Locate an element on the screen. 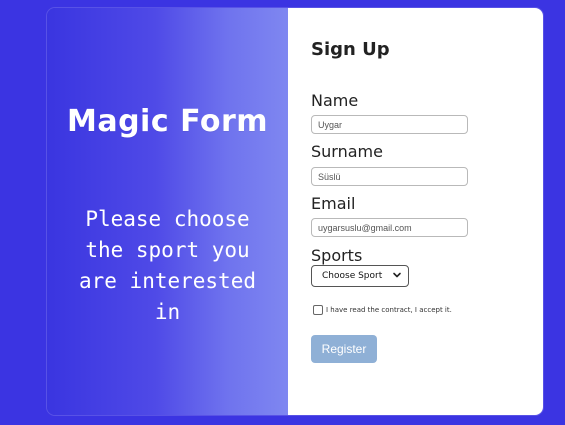 Image resolution: width=565 pixels, height=425 pixels. sports-select: Choose Sport is located at coordinates (360, 276).